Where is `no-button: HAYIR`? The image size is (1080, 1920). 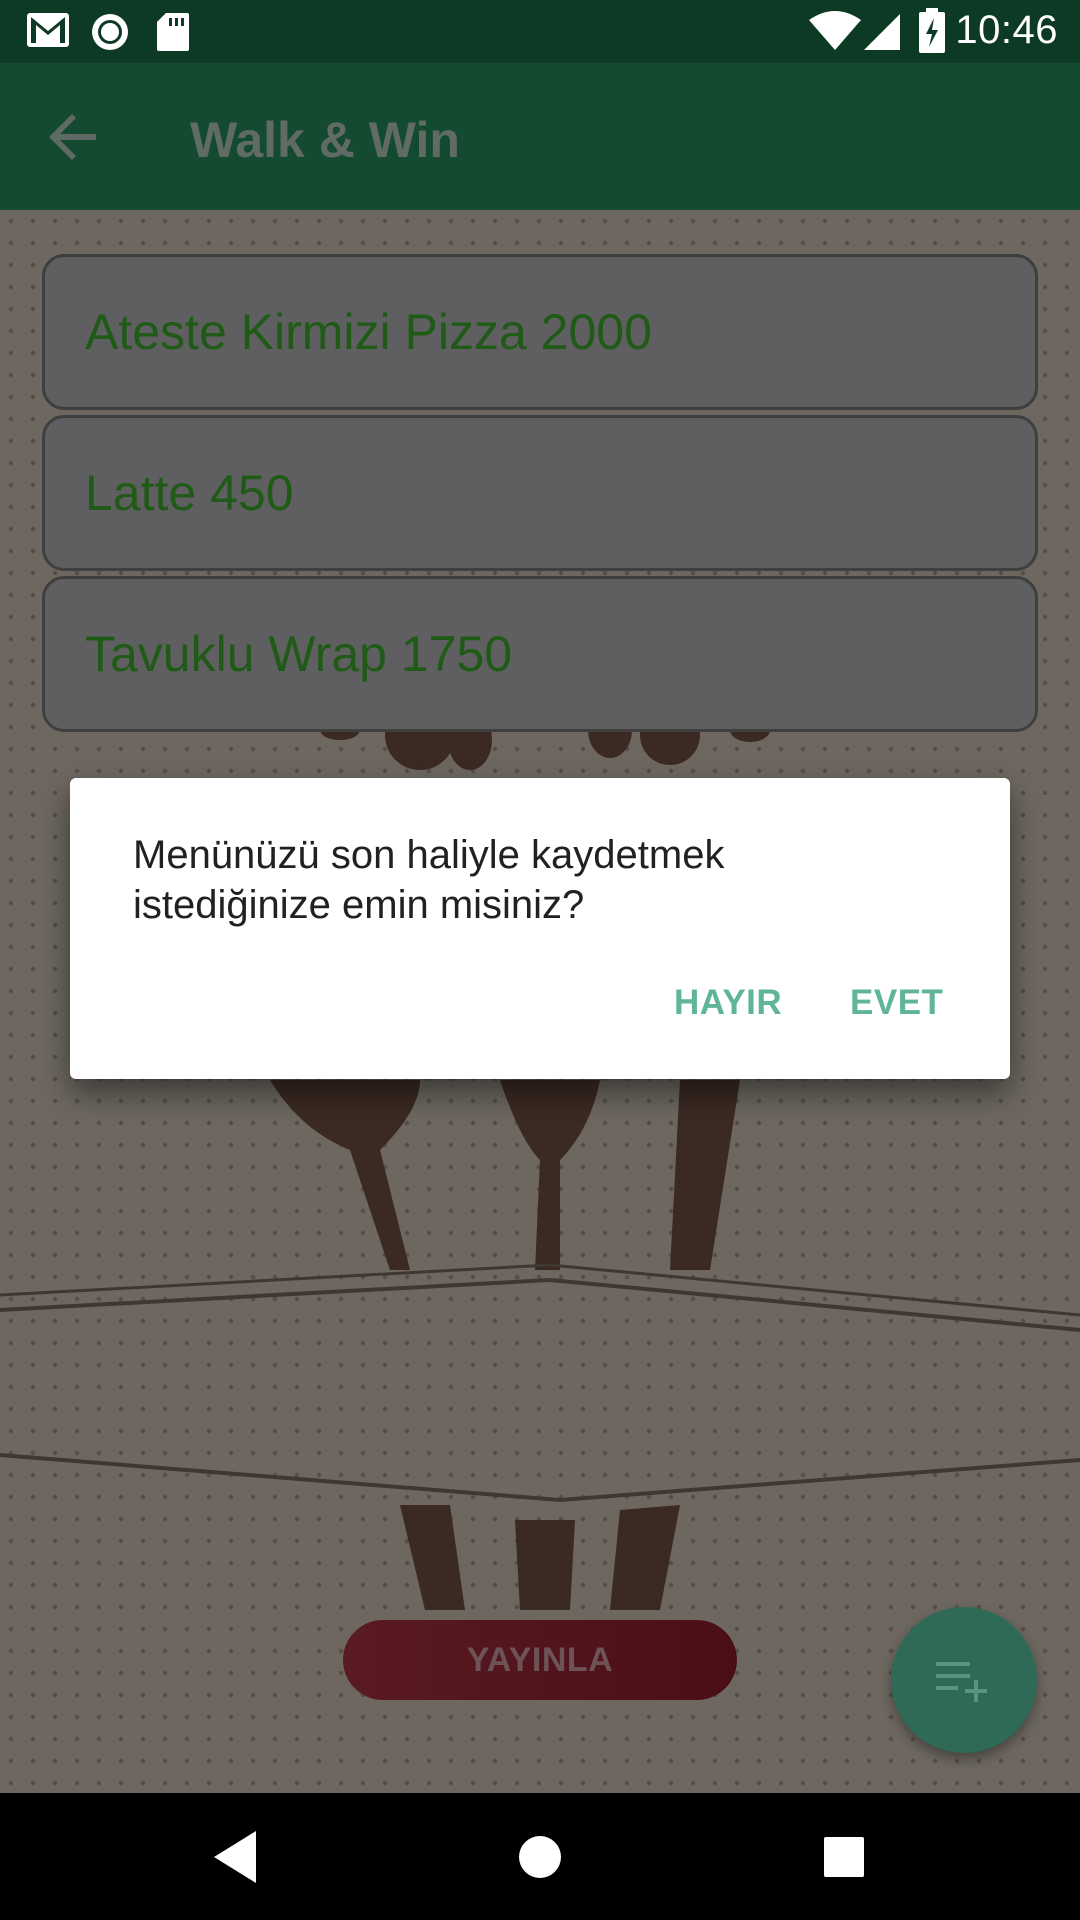 no-button: HAYIR is located at coordinates (728, 1003).